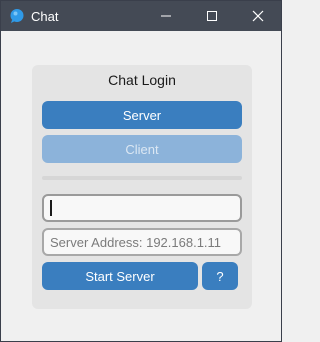 Image resolution: width=320 pixels, height=342 pixels. Describe the element at coordinates (142, 208) in the screenshot. I see `name-input` at that location.